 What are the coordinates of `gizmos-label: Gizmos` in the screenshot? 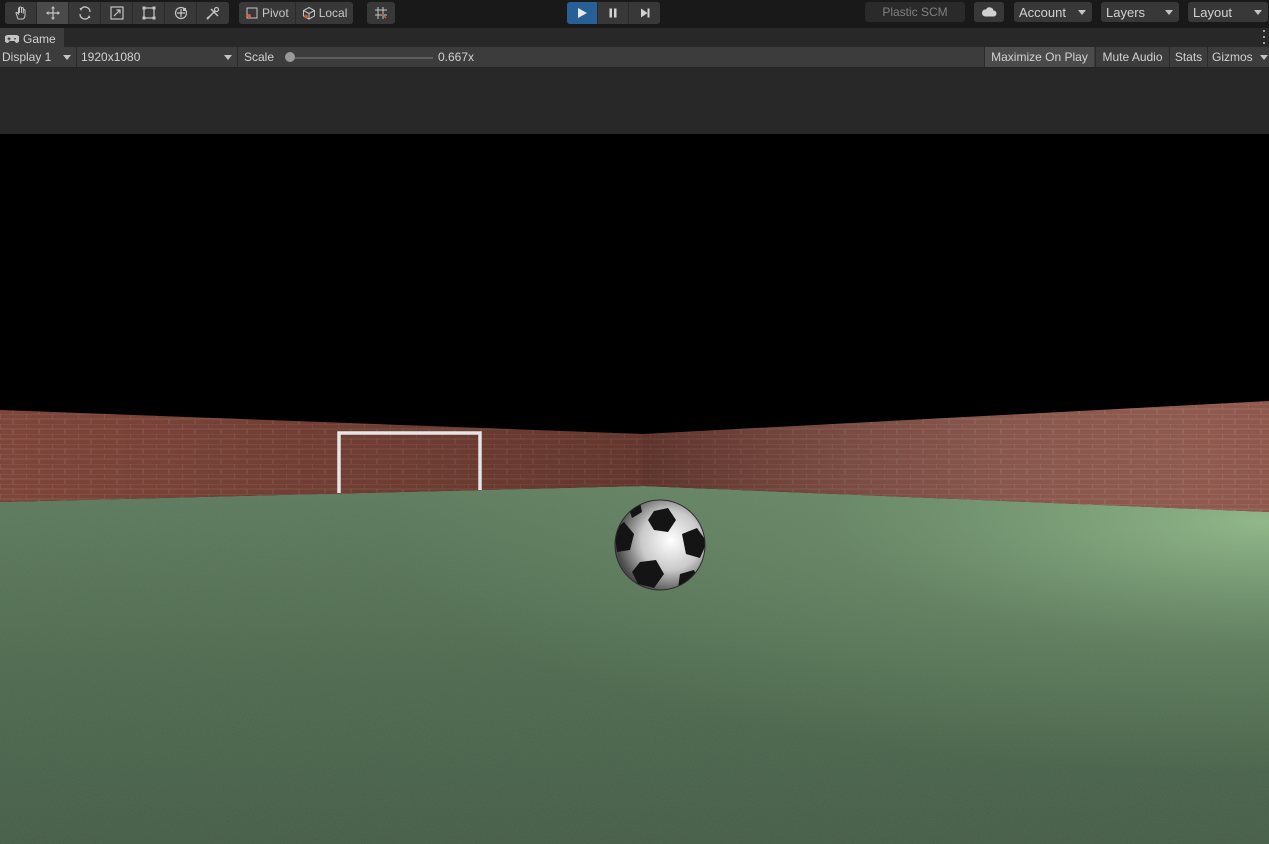 It's located at (1232, 57).